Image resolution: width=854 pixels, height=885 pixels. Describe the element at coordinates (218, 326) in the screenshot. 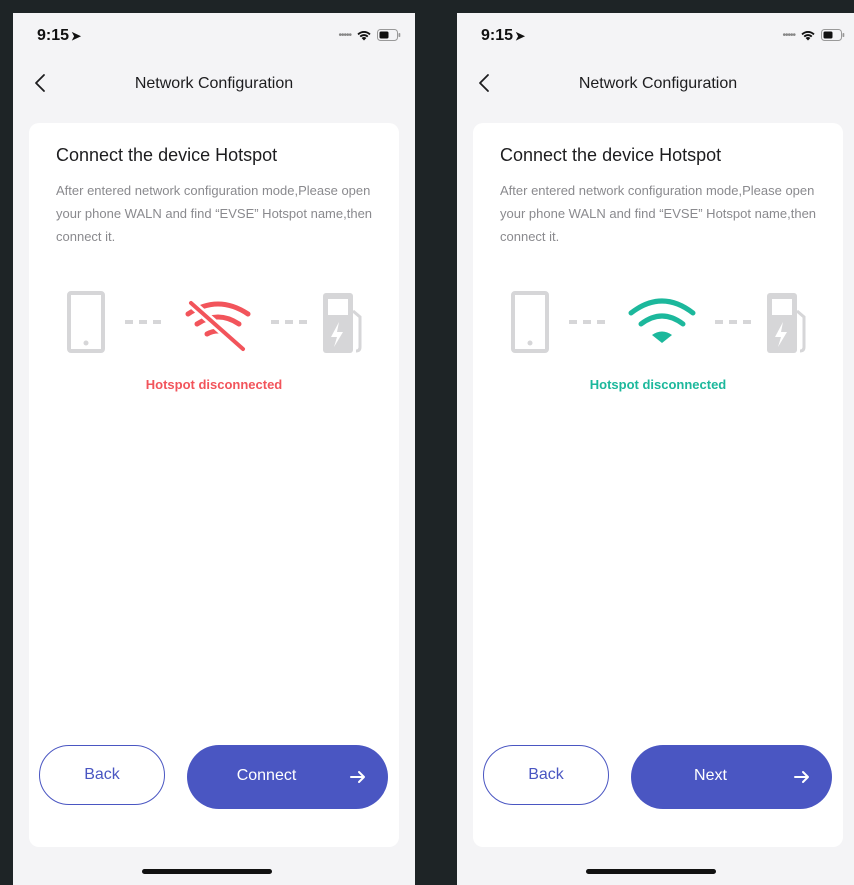

I see `wifi-off-icon` at that location.